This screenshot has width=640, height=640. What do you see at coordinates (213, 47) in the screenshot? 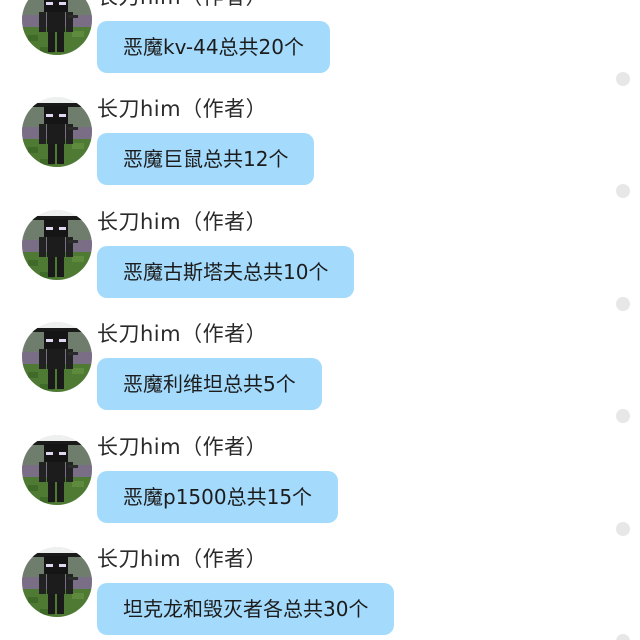
I see `message-bubble: 恶魔kv-44总共20个` at bounding box center [213, 47].